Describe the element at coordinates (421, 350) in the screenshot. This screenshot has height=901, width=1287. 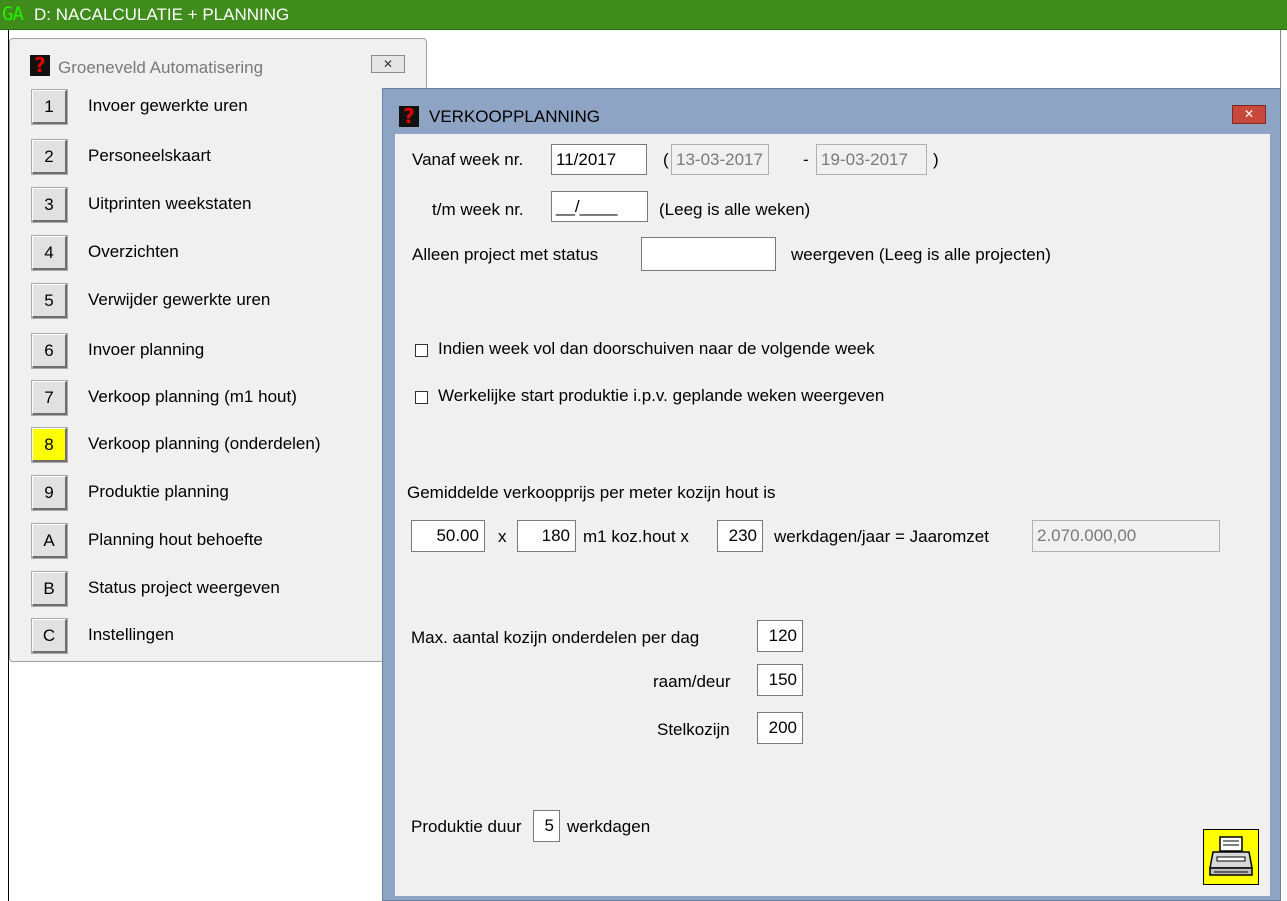
I see `shift-week-checkbox` at that location.